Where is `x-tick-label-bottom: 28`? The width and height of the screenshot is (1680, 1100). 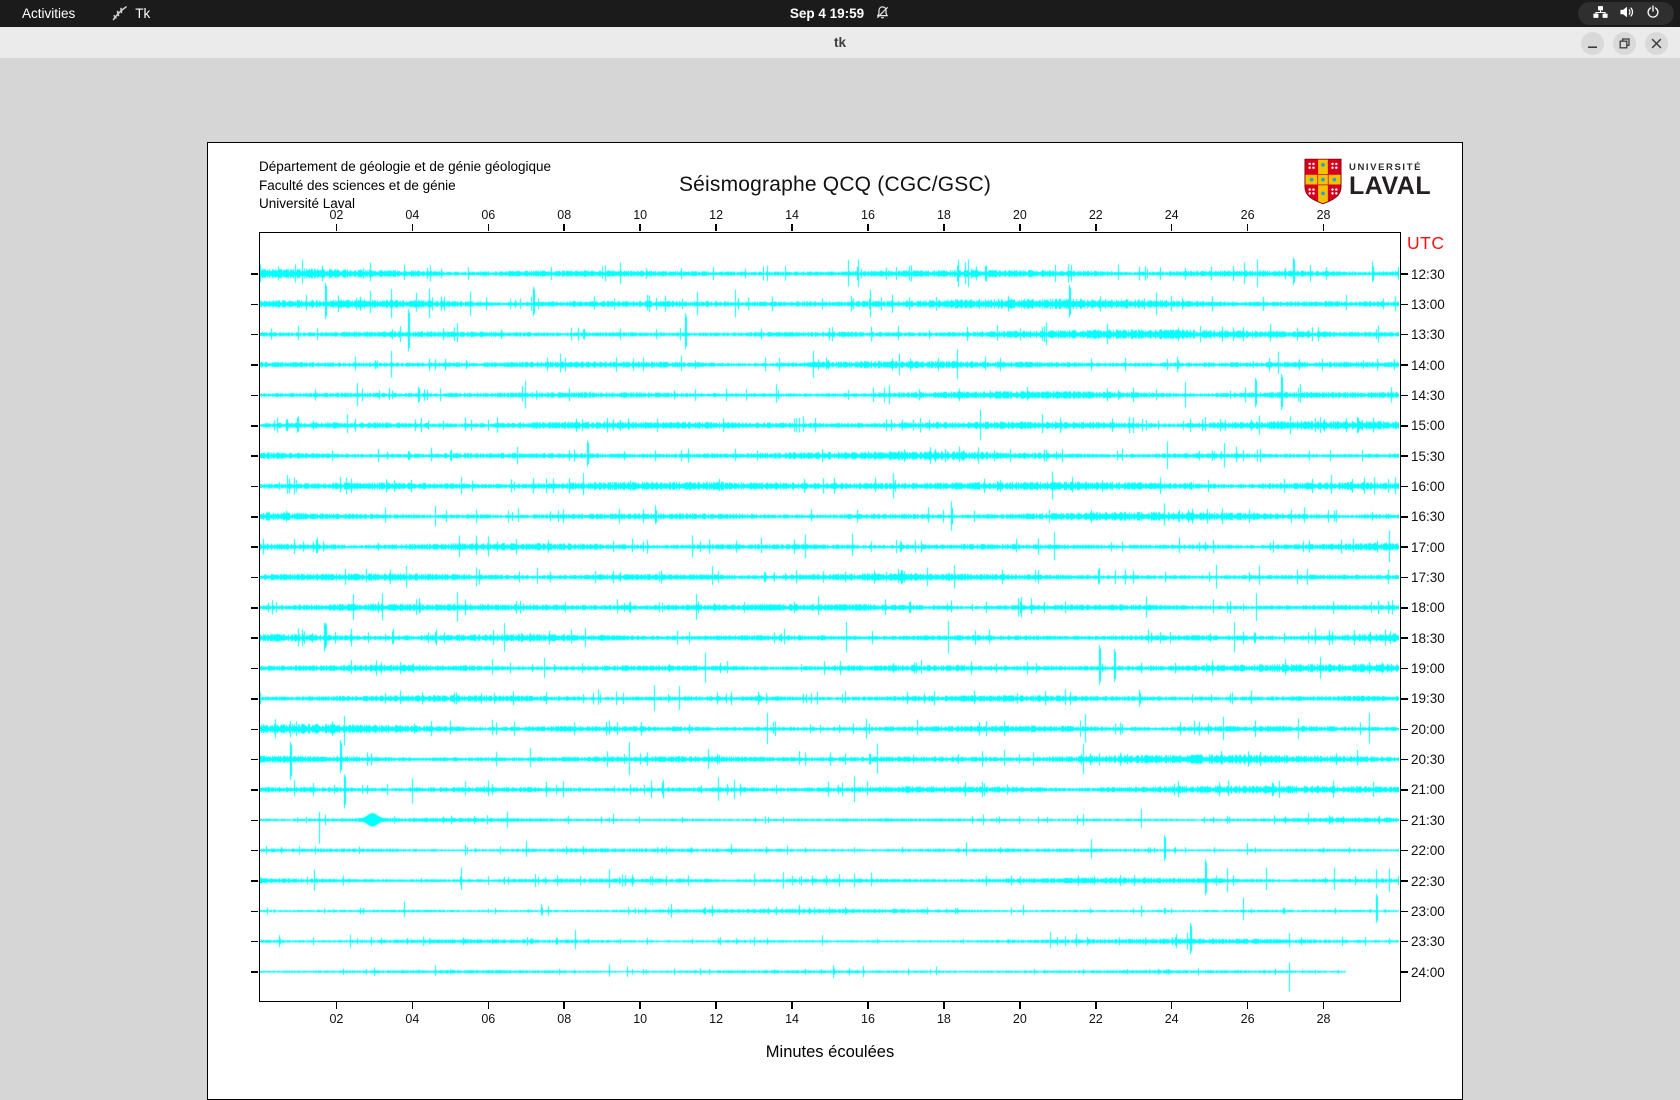 x-tick-label-bottom: 28 is located at coordinates (1323, 1019).